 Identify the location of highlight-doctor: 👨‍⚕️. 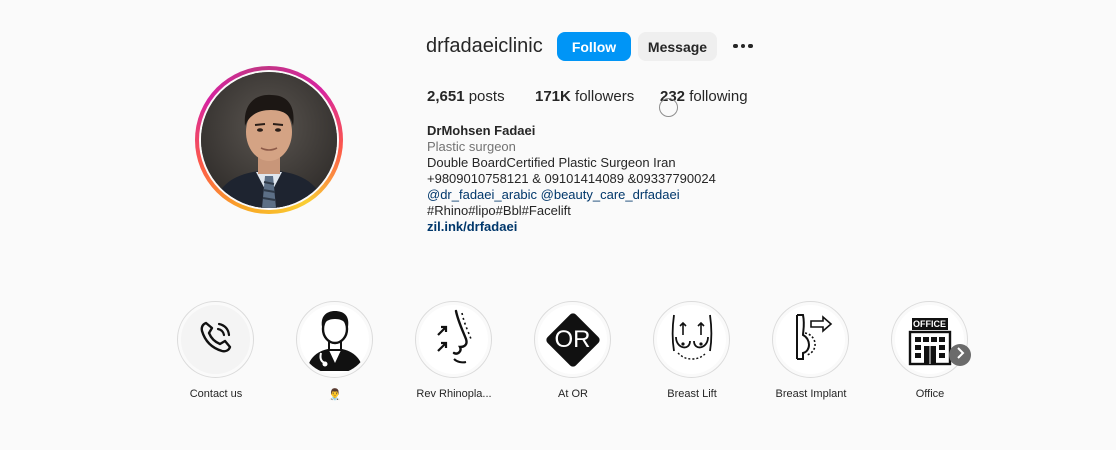
(335, 351).